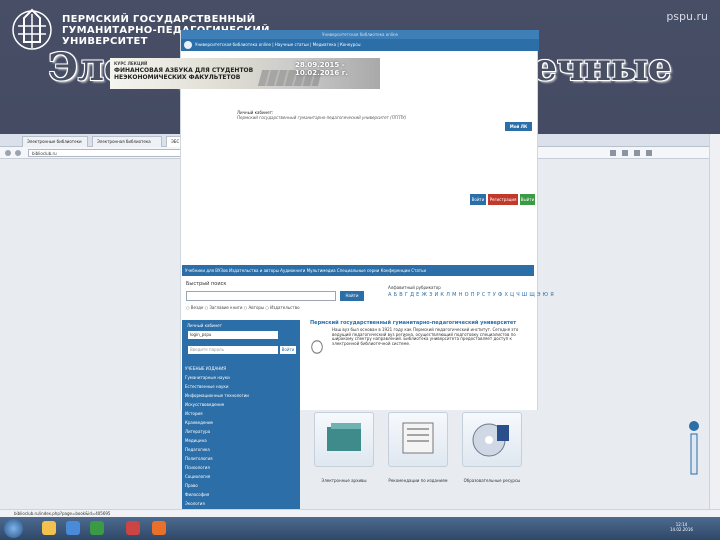  Describe the element at coordinates (97, 528) in the screenshot. I see `media-icon` at that location.